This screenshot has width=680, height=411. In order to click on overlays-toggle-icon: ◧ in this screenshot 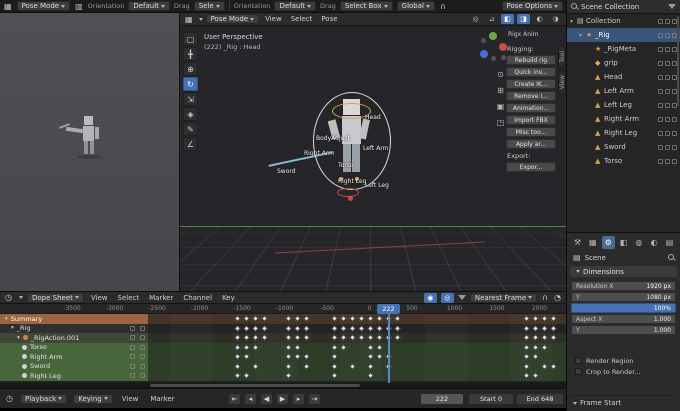, I will do `click(507, 19)`.